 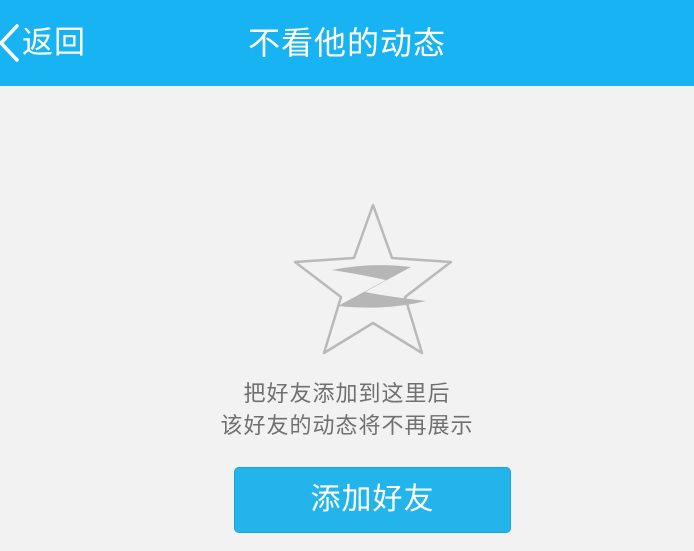 I want to click on empty-message-line-2: 该好友的动态将不再展示, so click(x=347, y=426).